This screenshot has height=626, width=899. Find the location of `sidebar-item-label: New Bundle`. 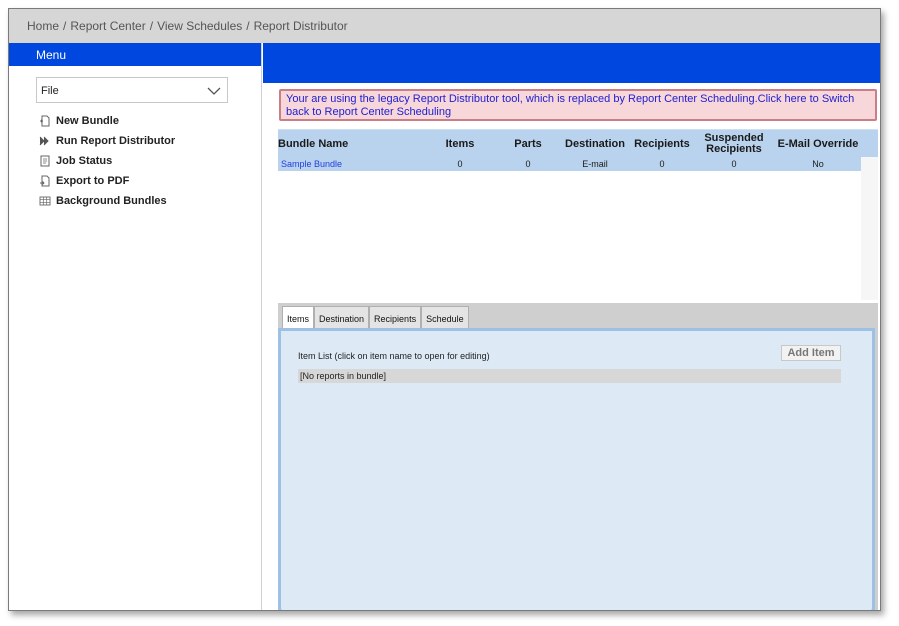

sidebar-item-label: New Bundle is located at coordinates (87, 121).